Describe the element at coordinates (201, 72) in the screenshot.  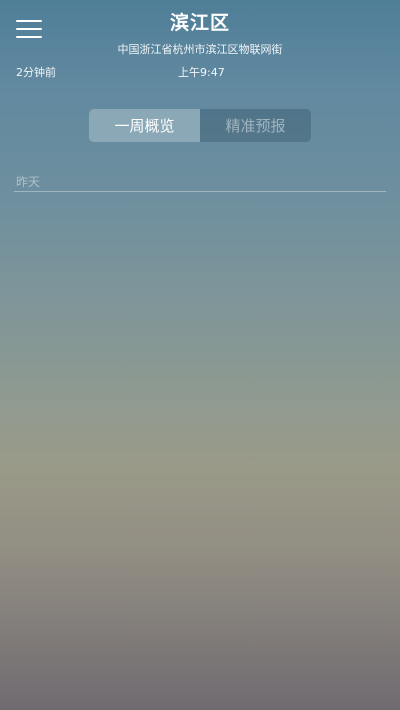
I see `publish-time-text: 上午9:47` at that location.